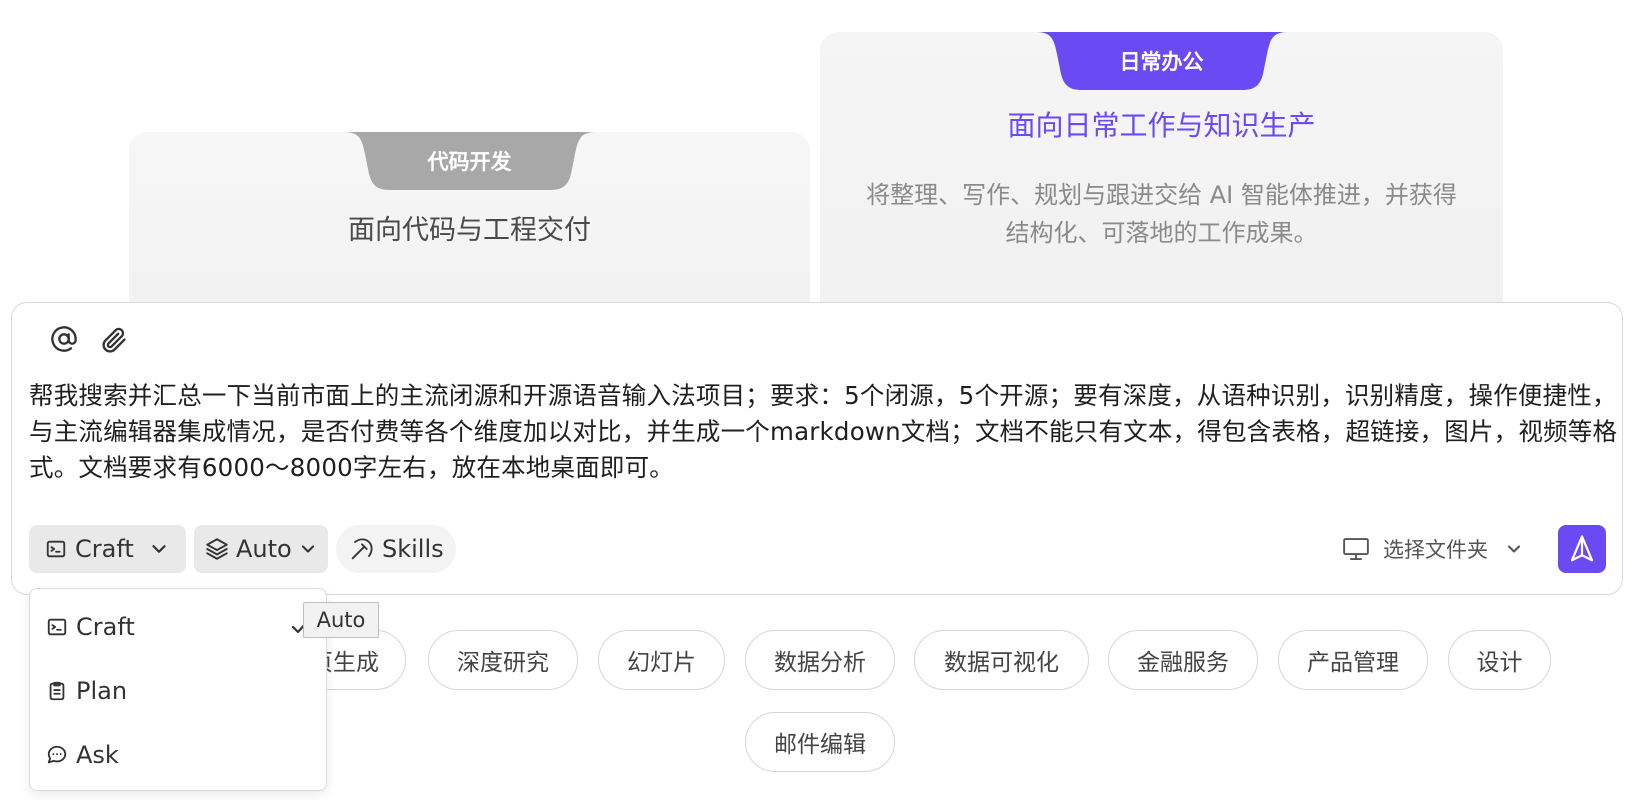 The height and width of the screenshot is (800, 1634). Describe the element at coordinates (179, 755) in the screenshot. I see `menu-item-ask: Ask` at that location.